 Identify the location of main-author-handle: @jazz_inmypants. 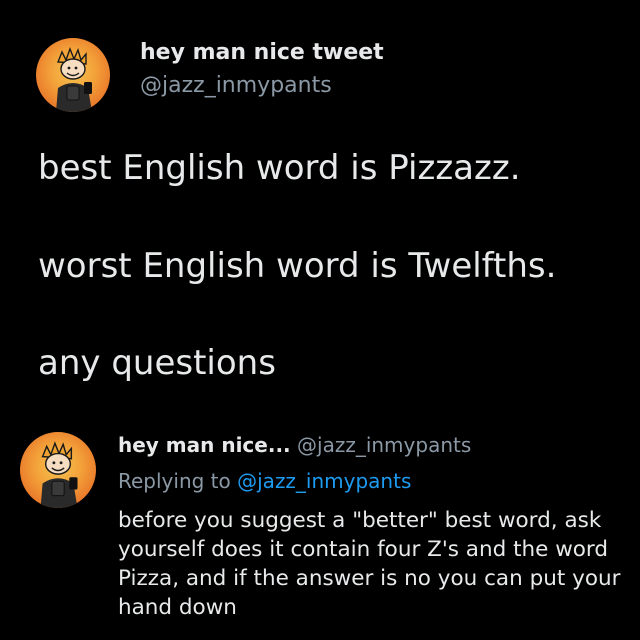
(236, 86).